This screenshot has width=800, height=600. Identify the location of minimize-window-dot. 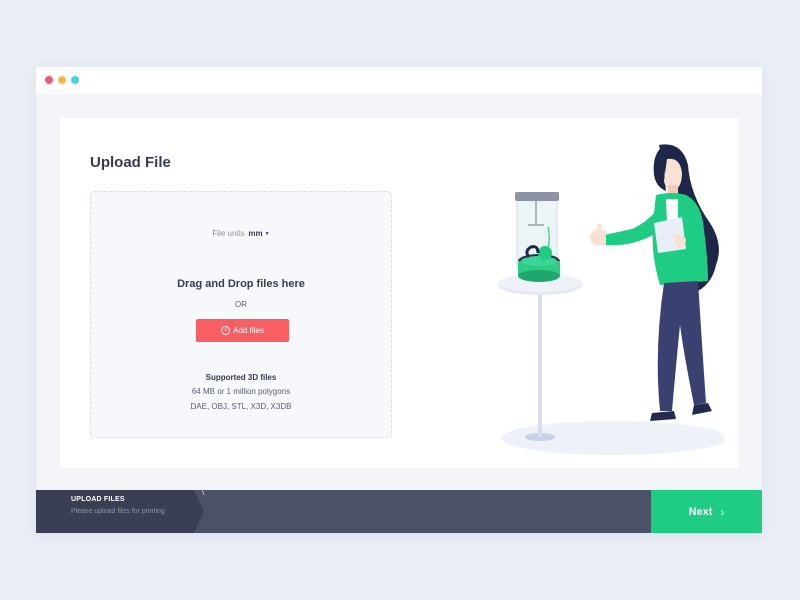
(62, 80).